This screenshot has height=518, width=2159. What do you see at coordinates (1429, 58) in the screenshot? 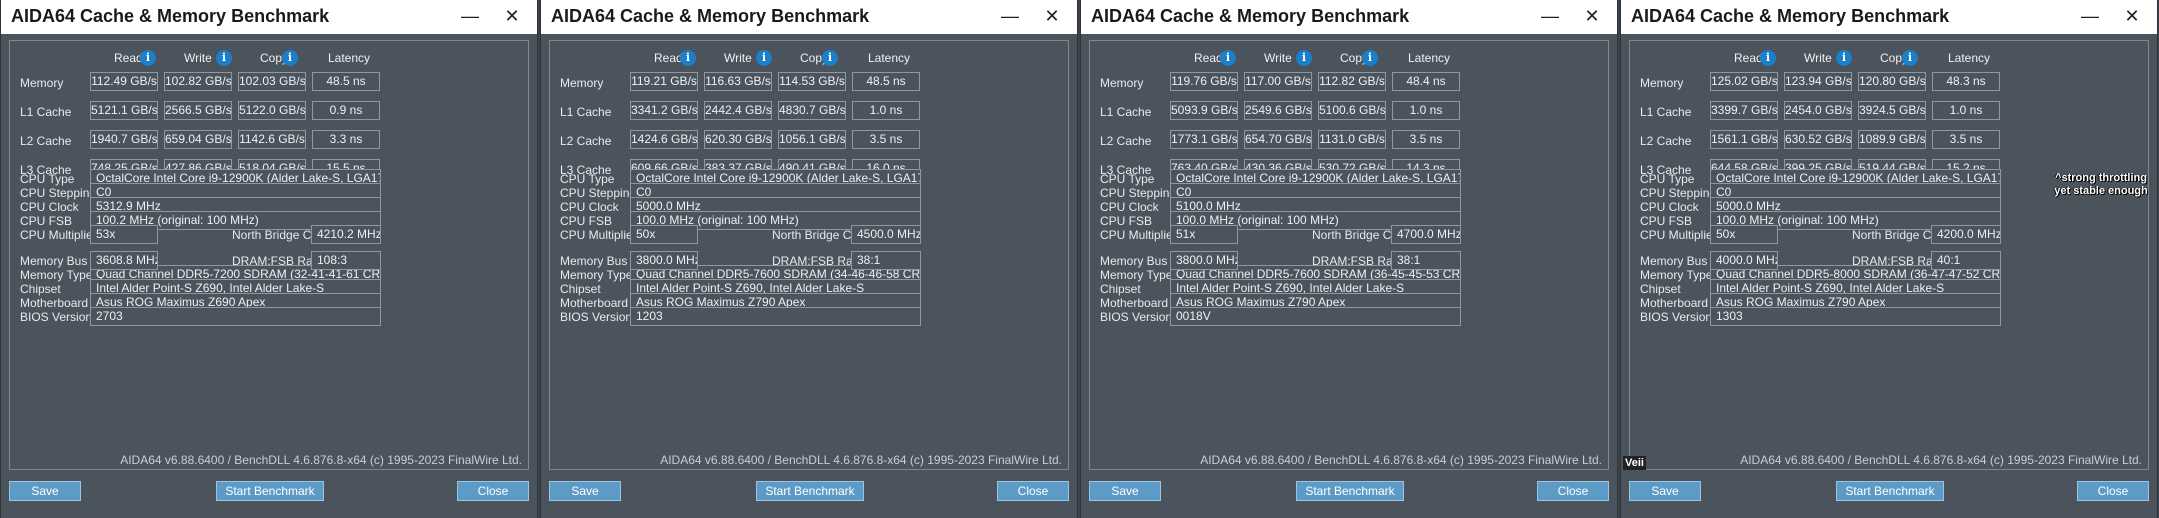
I see `column-header-latency: Latency` at bounding box center [1429, 58].